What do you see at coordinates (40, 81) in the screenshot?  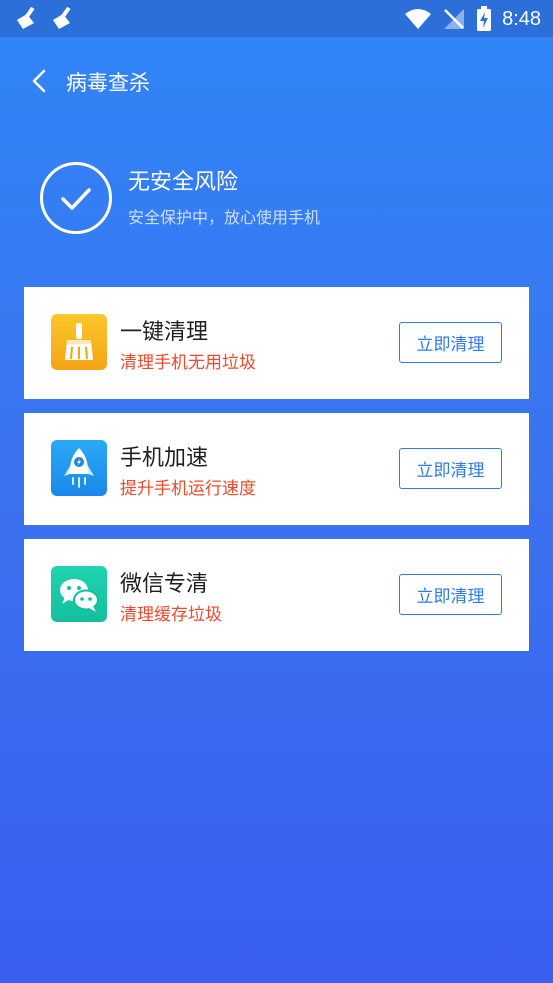 I see `back-arrow-icon` at bounding box center [40, 81].